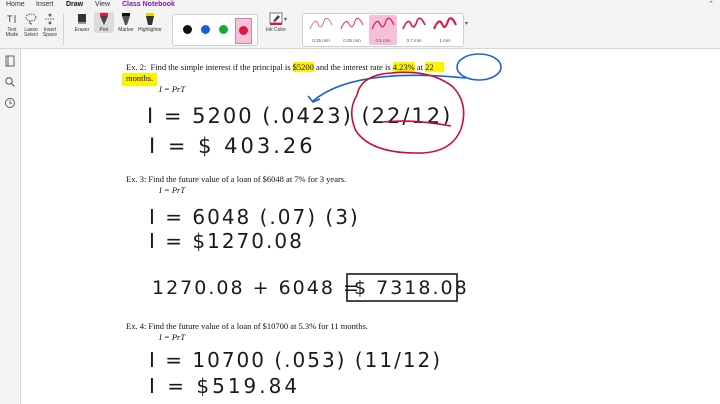  What do you see at coordinates (256, 288) in the screenshot?
I see `ex3-handwritten-sum: 1270.08 + 6048 =` at bounding box center [256, 288].